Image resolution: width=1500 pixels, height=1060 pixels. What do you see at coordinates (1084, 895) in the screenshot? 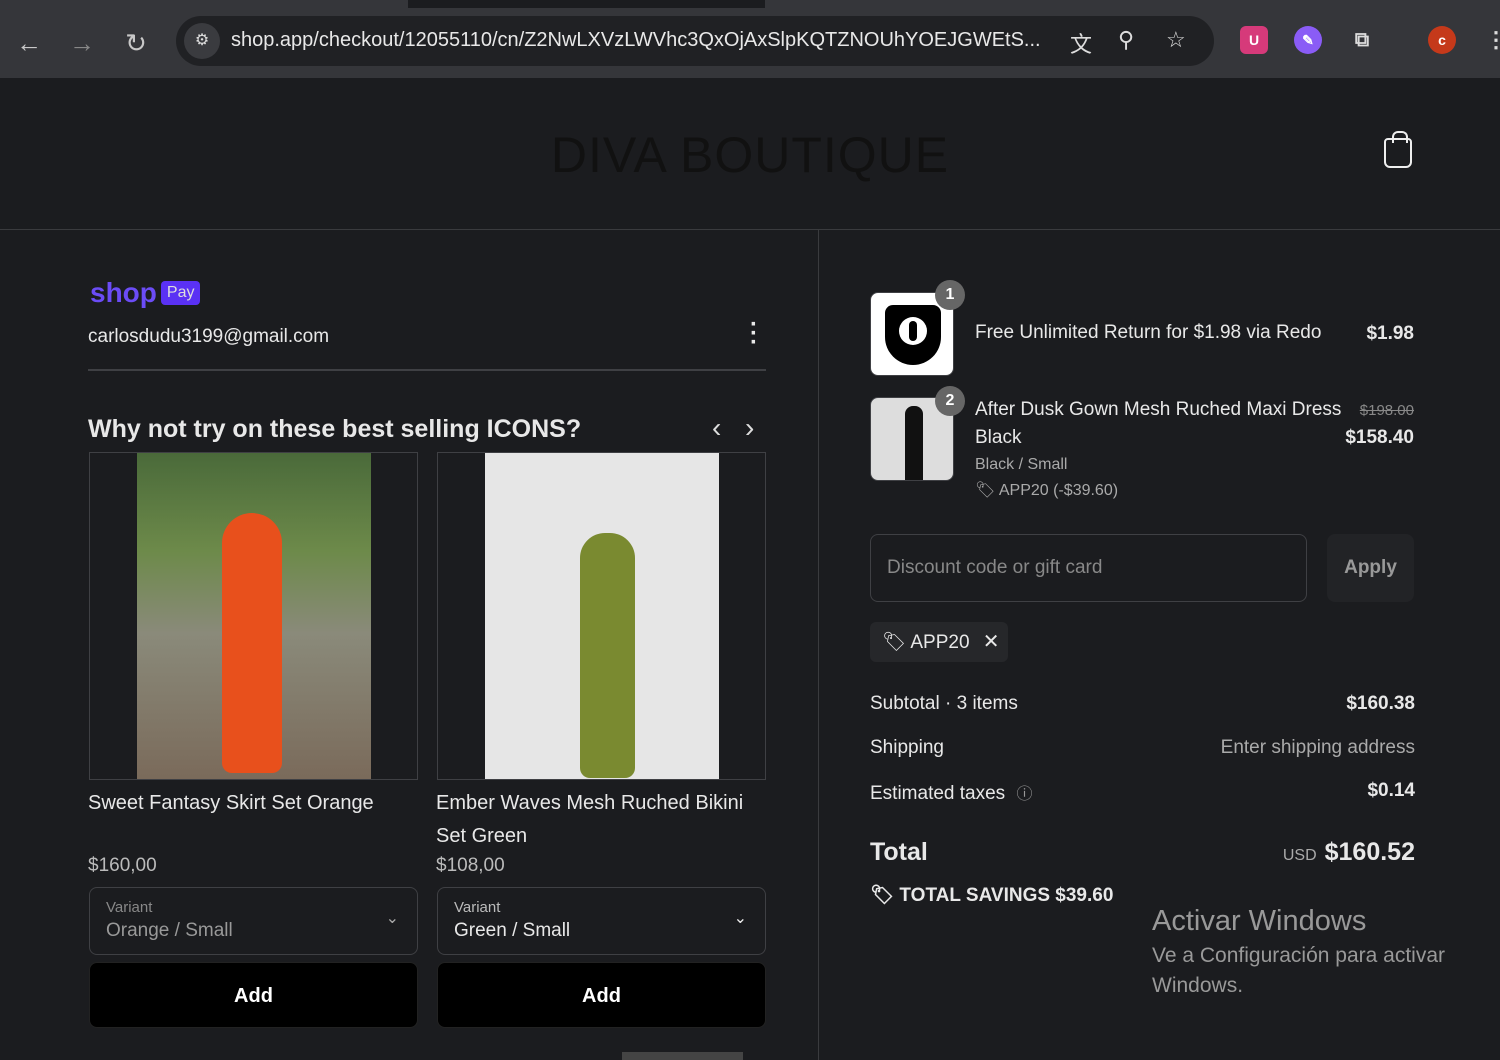
I see `savings-value: $39.60` at bounding box center [1084, 895].